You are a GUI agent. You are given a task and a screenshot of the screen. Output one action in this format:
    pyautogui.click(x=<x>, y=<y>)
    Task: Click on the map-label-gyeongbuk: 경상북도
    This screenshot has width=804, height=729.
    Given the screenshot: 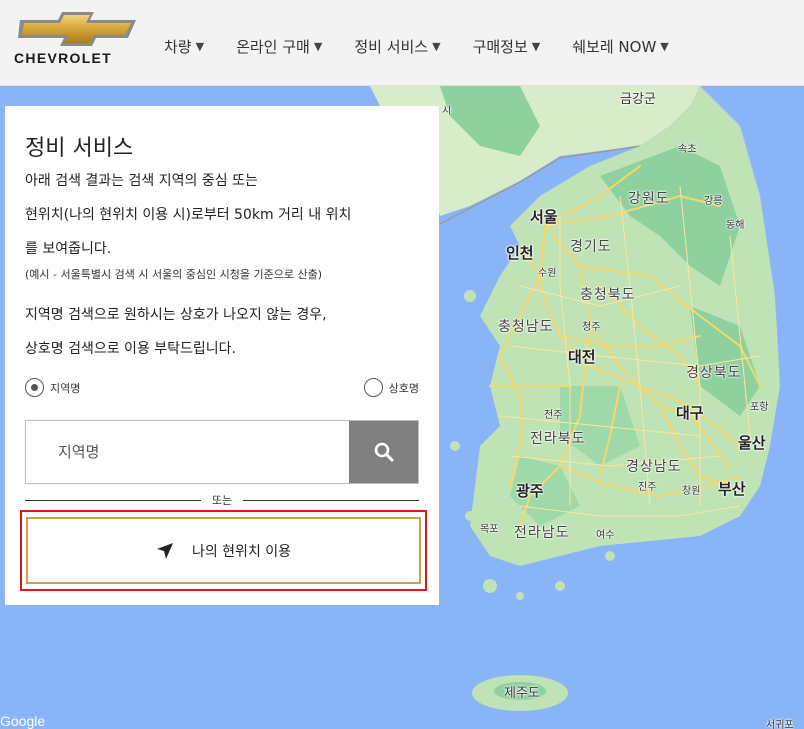 What is the action you would take?
    pyautogui.click(x=714, y=373)
    